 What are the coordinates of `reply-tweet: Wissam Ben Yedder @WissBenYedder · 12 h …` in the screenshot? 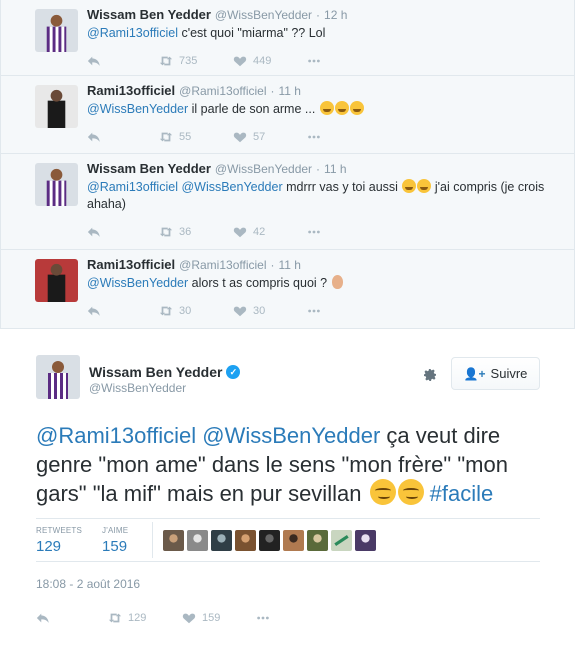 It's located at (287, 38).